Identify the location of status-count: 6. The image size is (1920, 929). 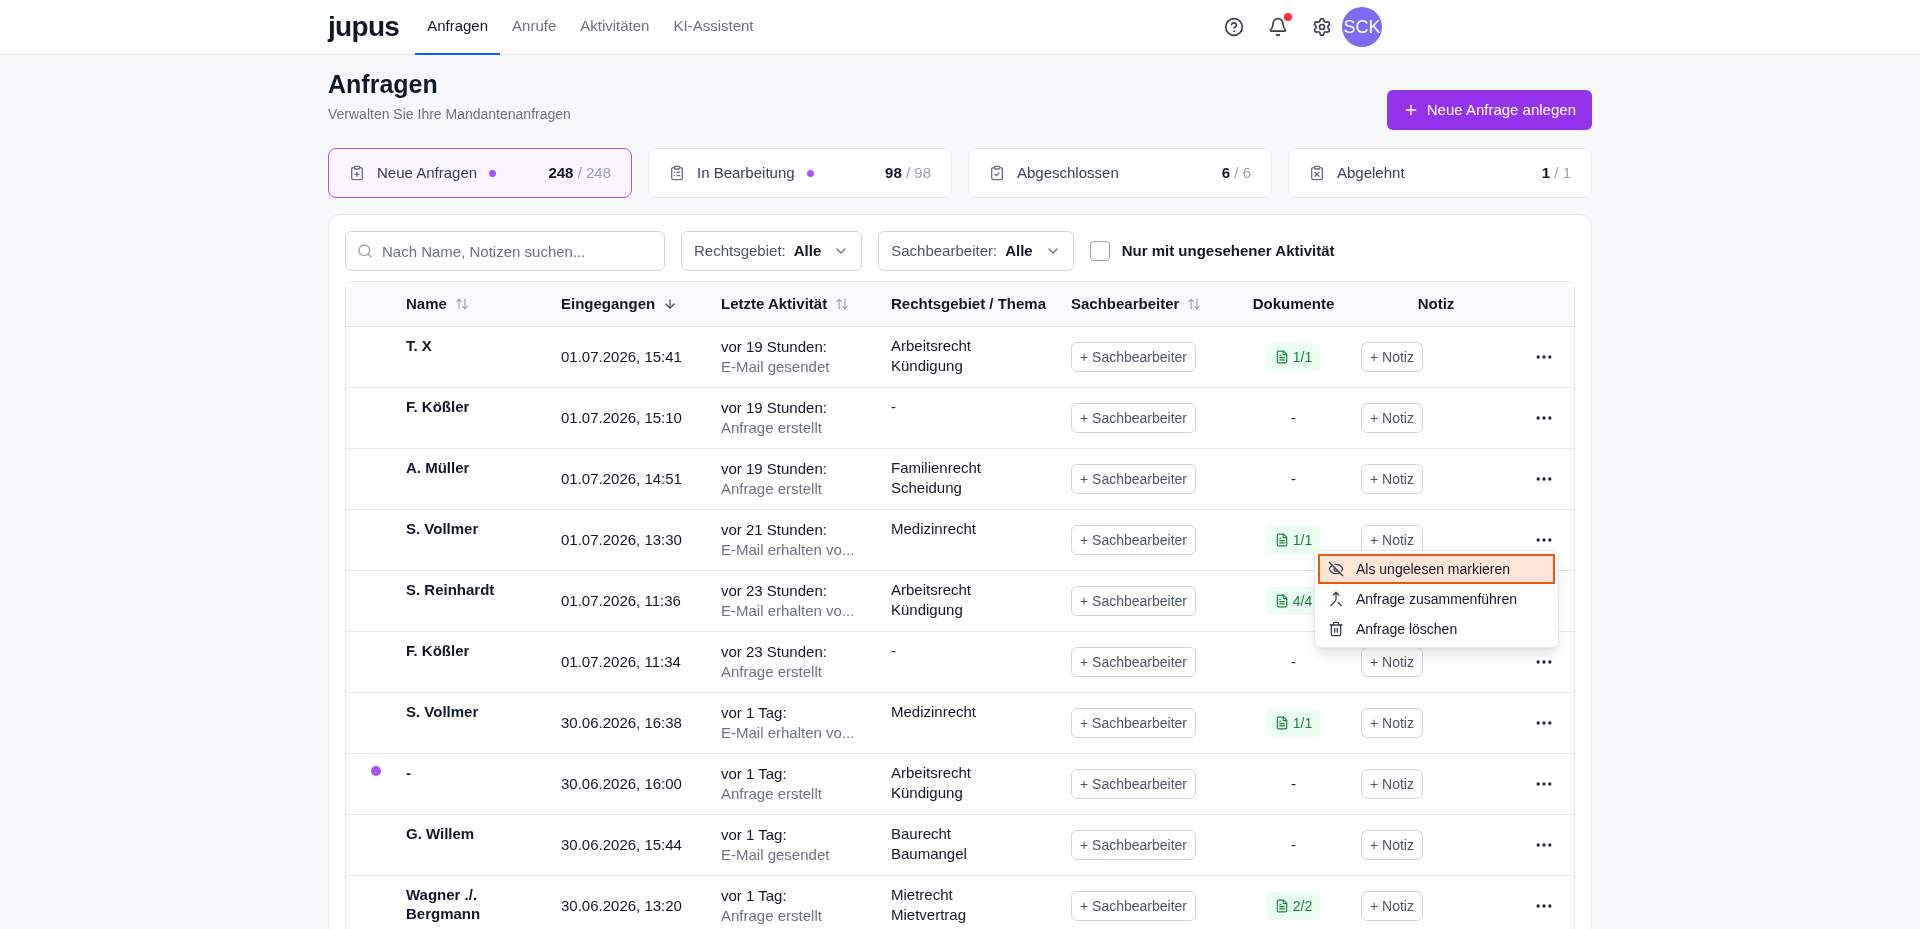
(1226, 172).